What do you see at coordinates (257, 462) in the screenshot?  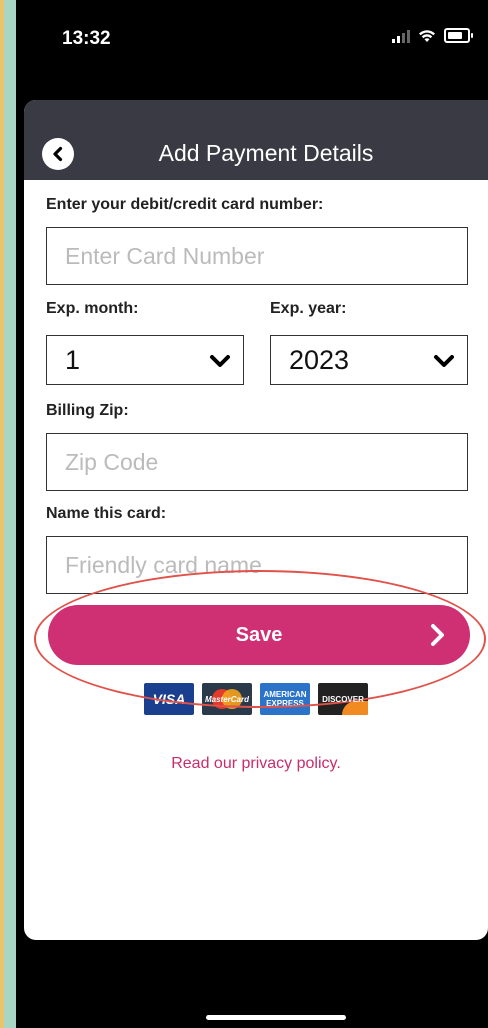 I see `zip-code-input: Zip Code` at bounding box center [257, 462].